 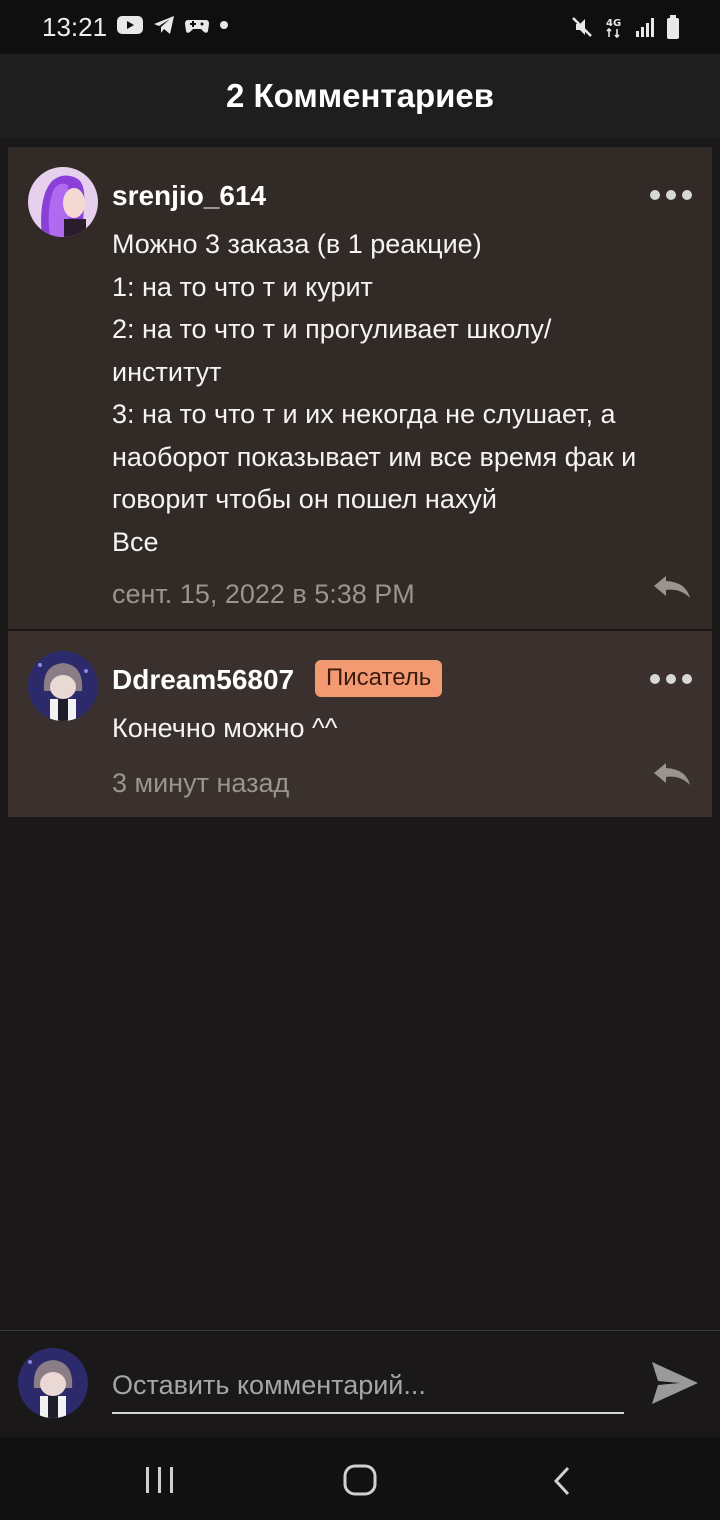 I want to click on comment-username: Ddream56807, so click(x=203, y=680).